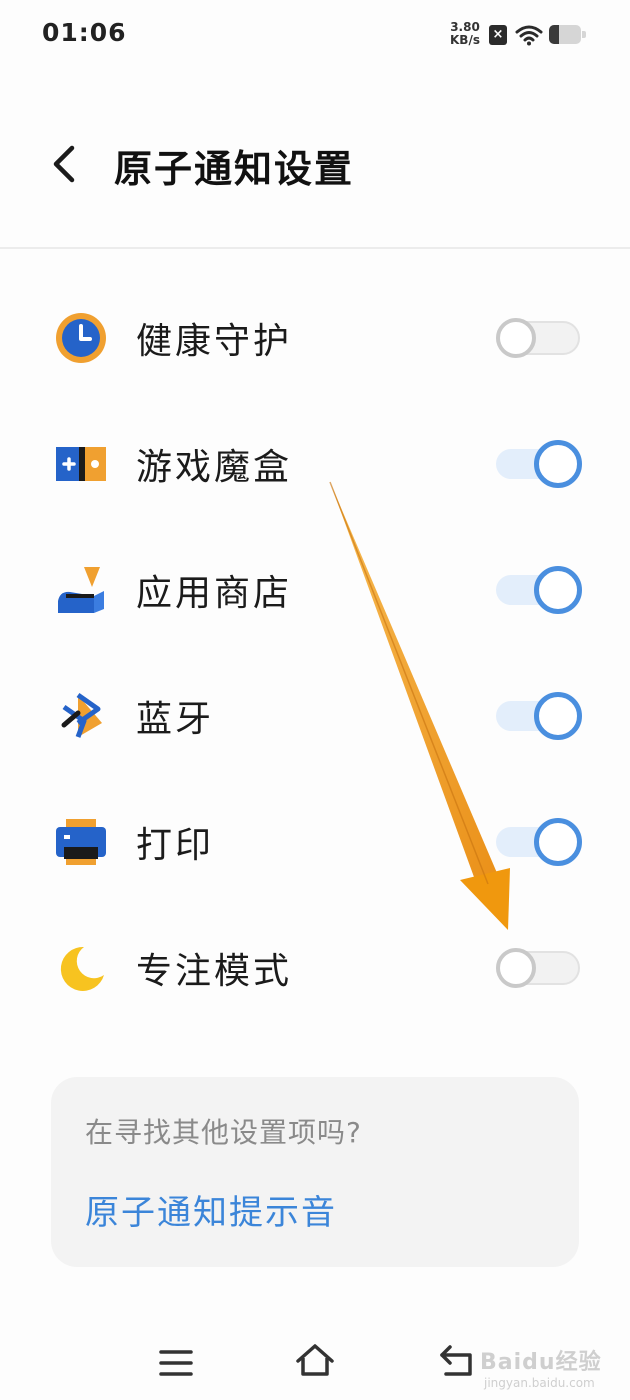  What do you see at coordinates (538, 968) in the screenshot?
I see `focus-mode-toggle` at bounding box center [538, 968].